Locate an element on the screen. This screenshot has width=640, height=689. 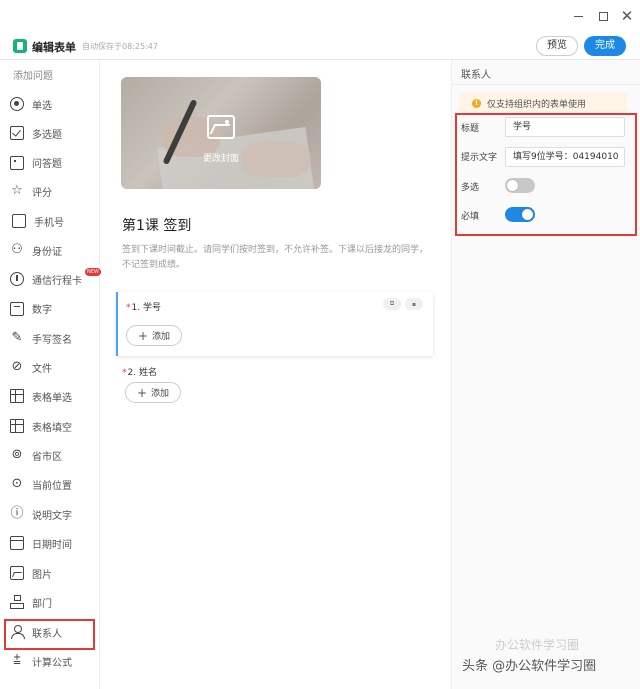
minimize-icon is located at coordinates (578, 16).